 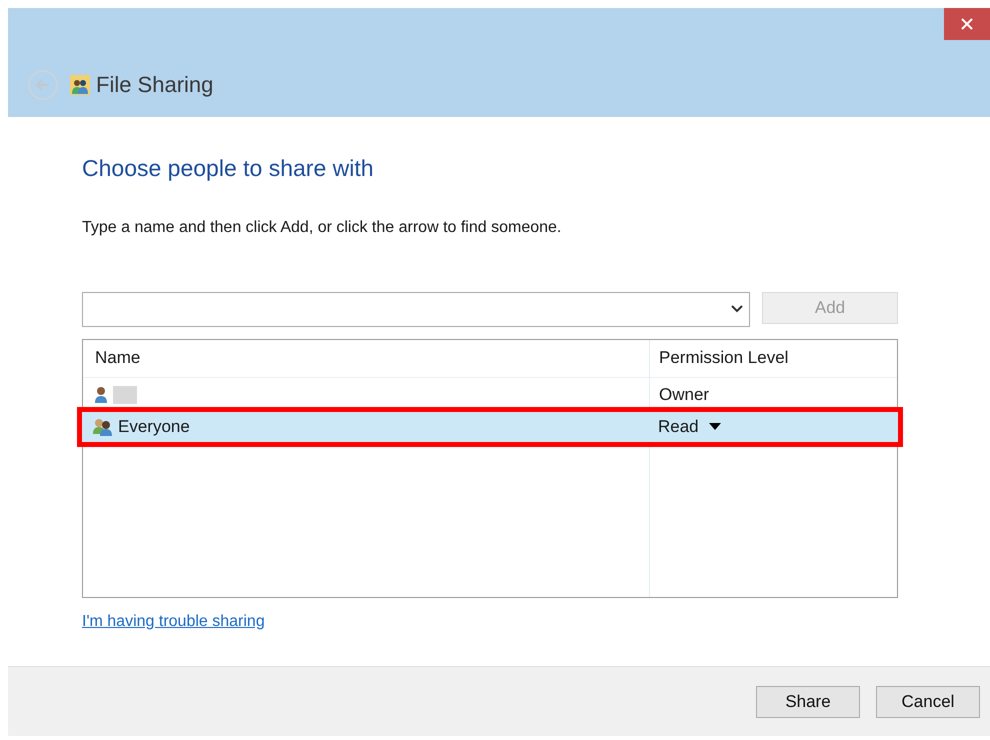 I want to click on close-icon, so click(x=967, y=24).